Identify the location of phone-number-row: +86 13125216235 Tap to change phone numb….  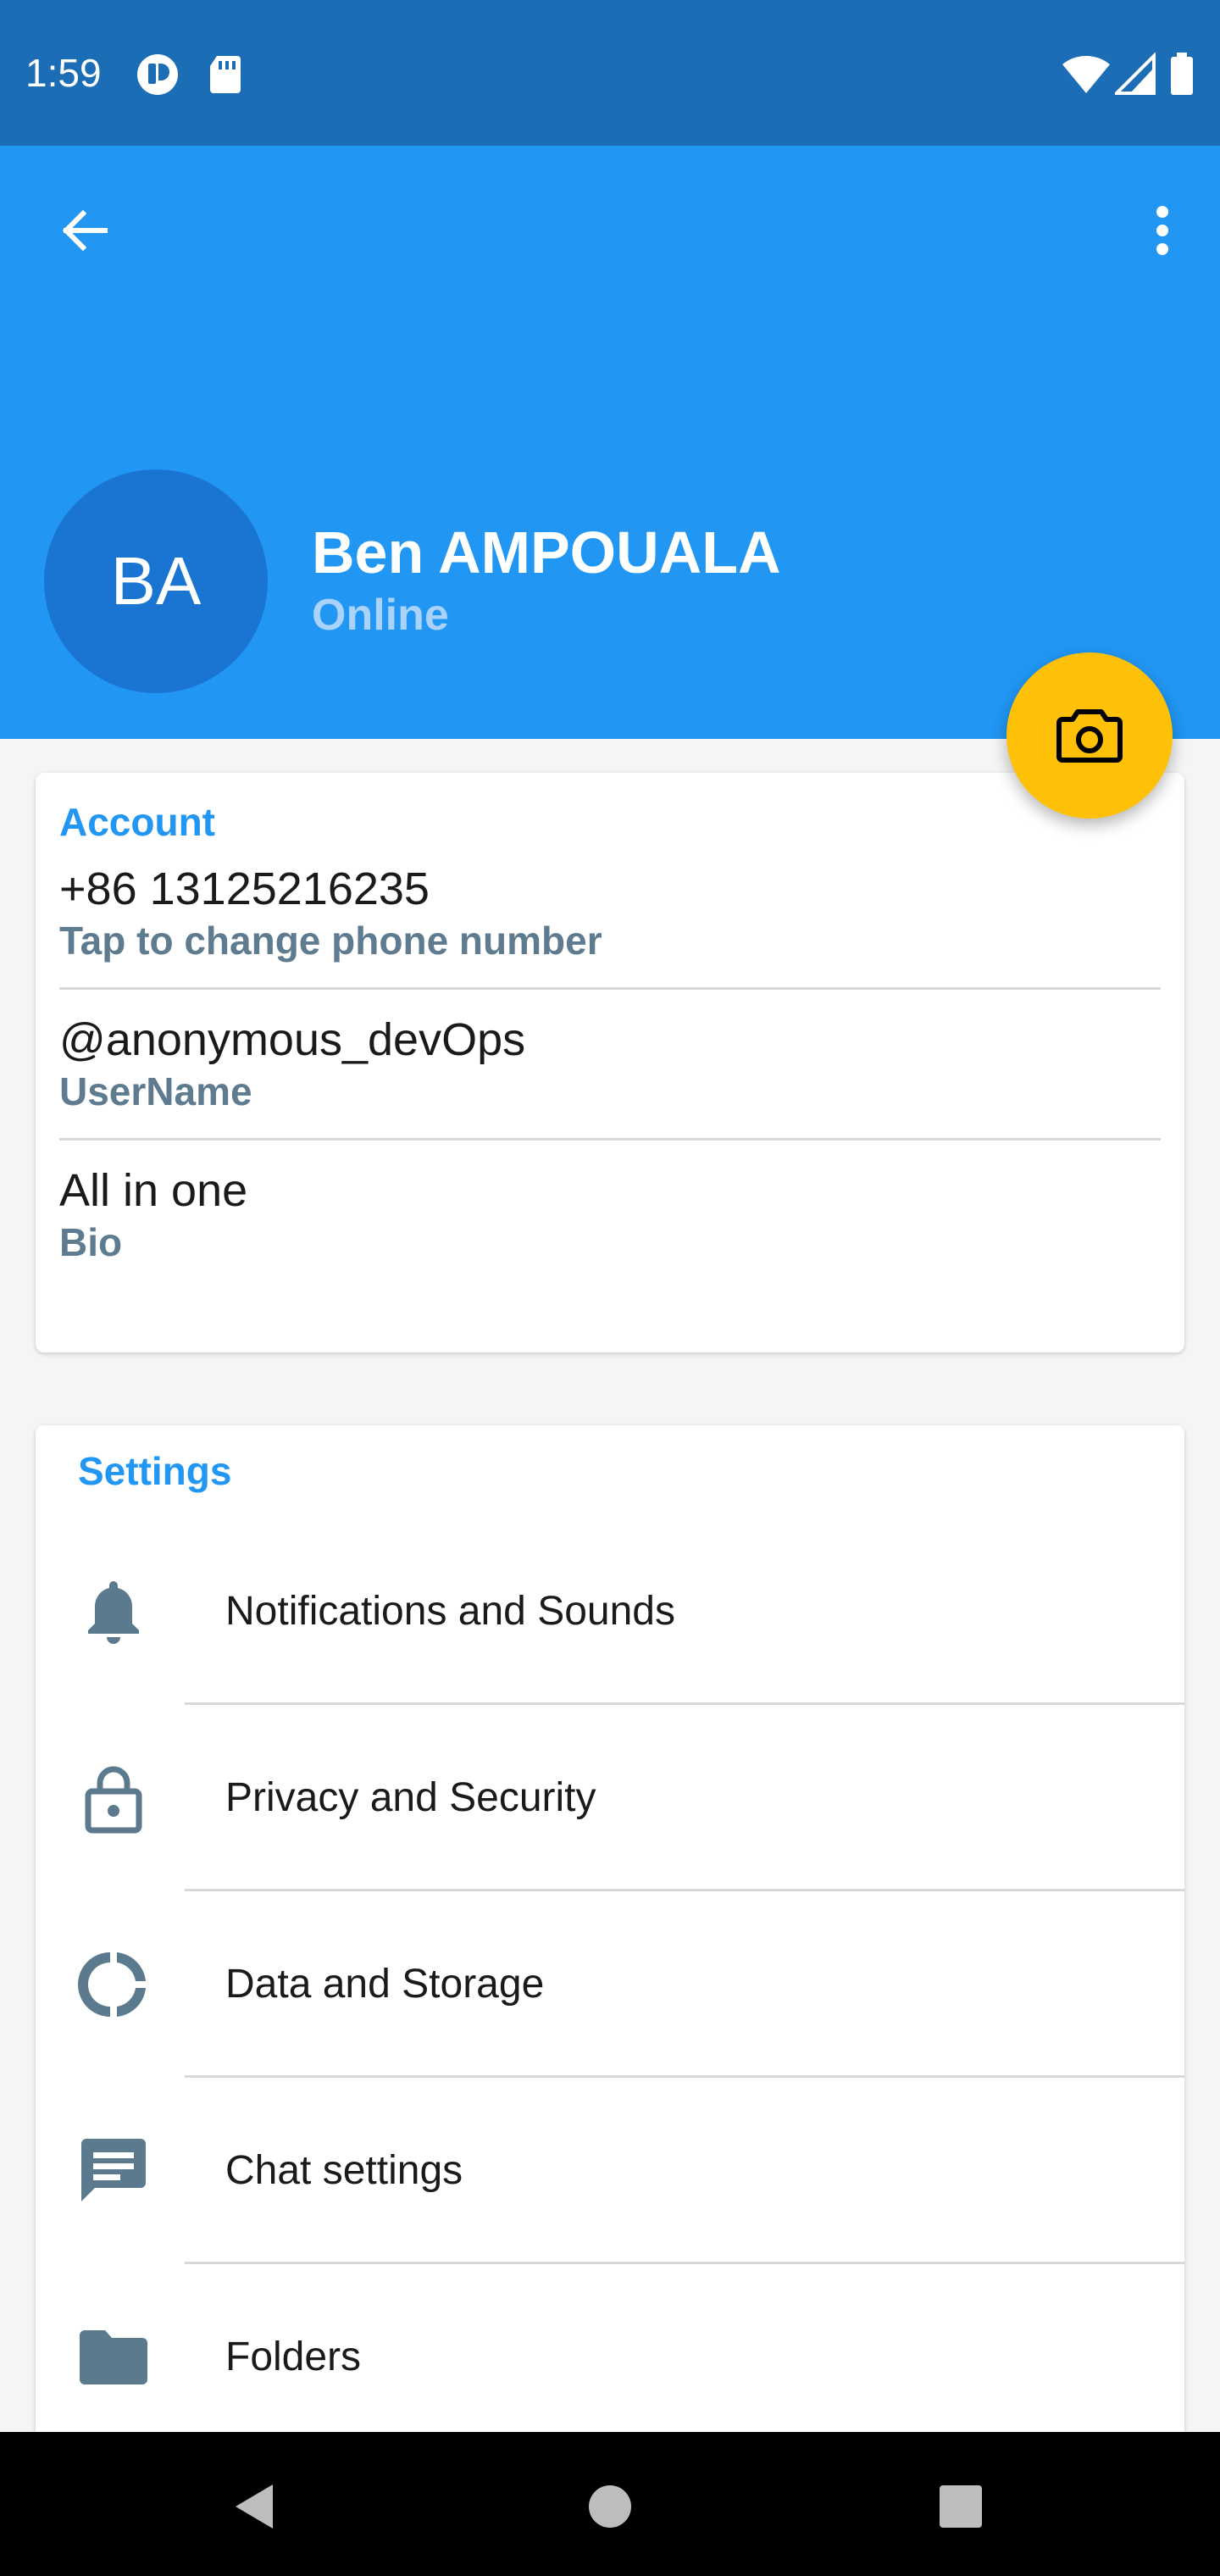
(610, 915).